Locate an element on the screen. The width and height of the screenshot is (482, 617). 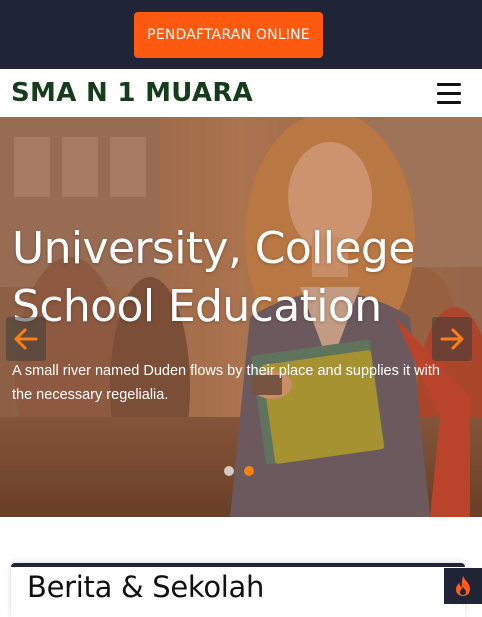
news-section-heading: Berita & Sekolah is located at coordinates (146, 587).